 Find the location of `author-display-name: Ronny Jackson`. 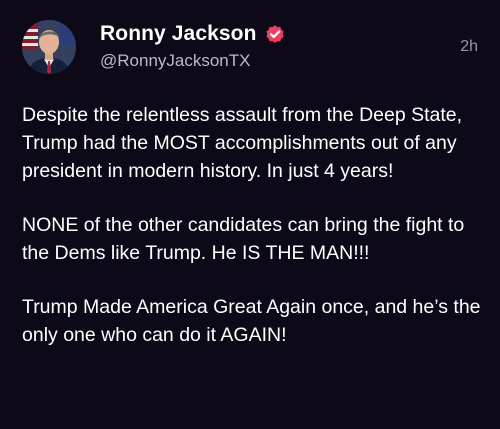

author-display-name: Ronny Jackson is located at coordinates (178, 34).